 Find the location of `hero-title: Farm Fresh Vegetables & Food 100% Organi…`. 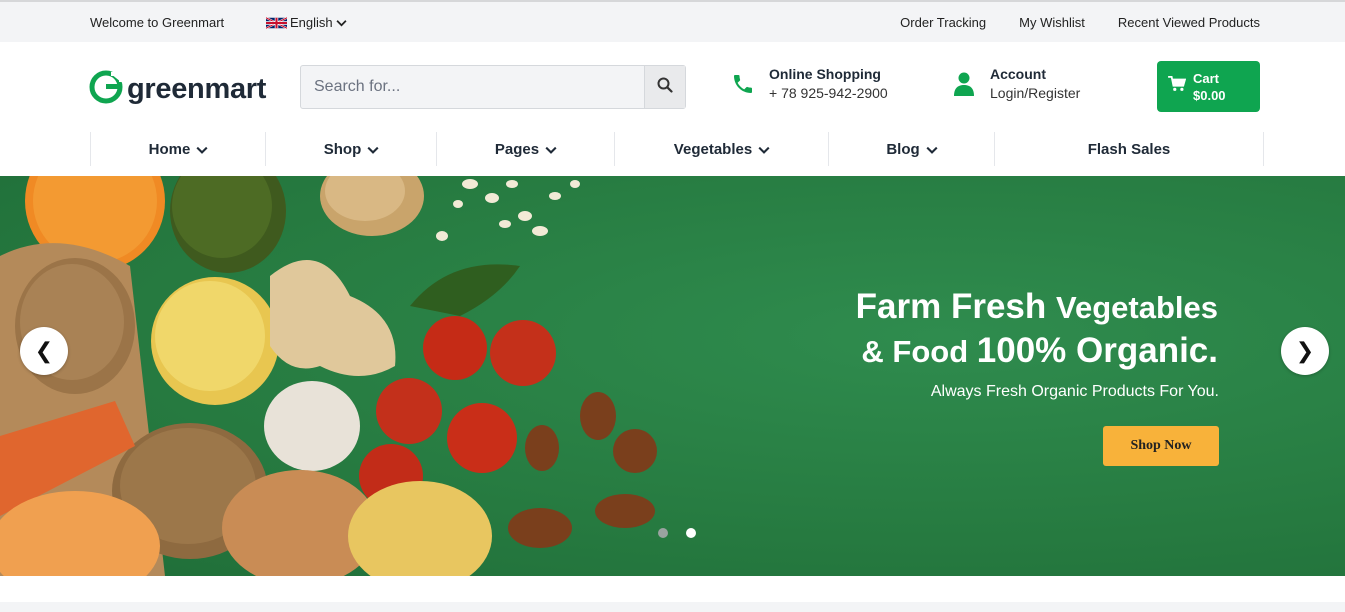

hero-title: Farm Fresh Vegetables & Food 100% Organi… is located at coordinates (1037, 330).